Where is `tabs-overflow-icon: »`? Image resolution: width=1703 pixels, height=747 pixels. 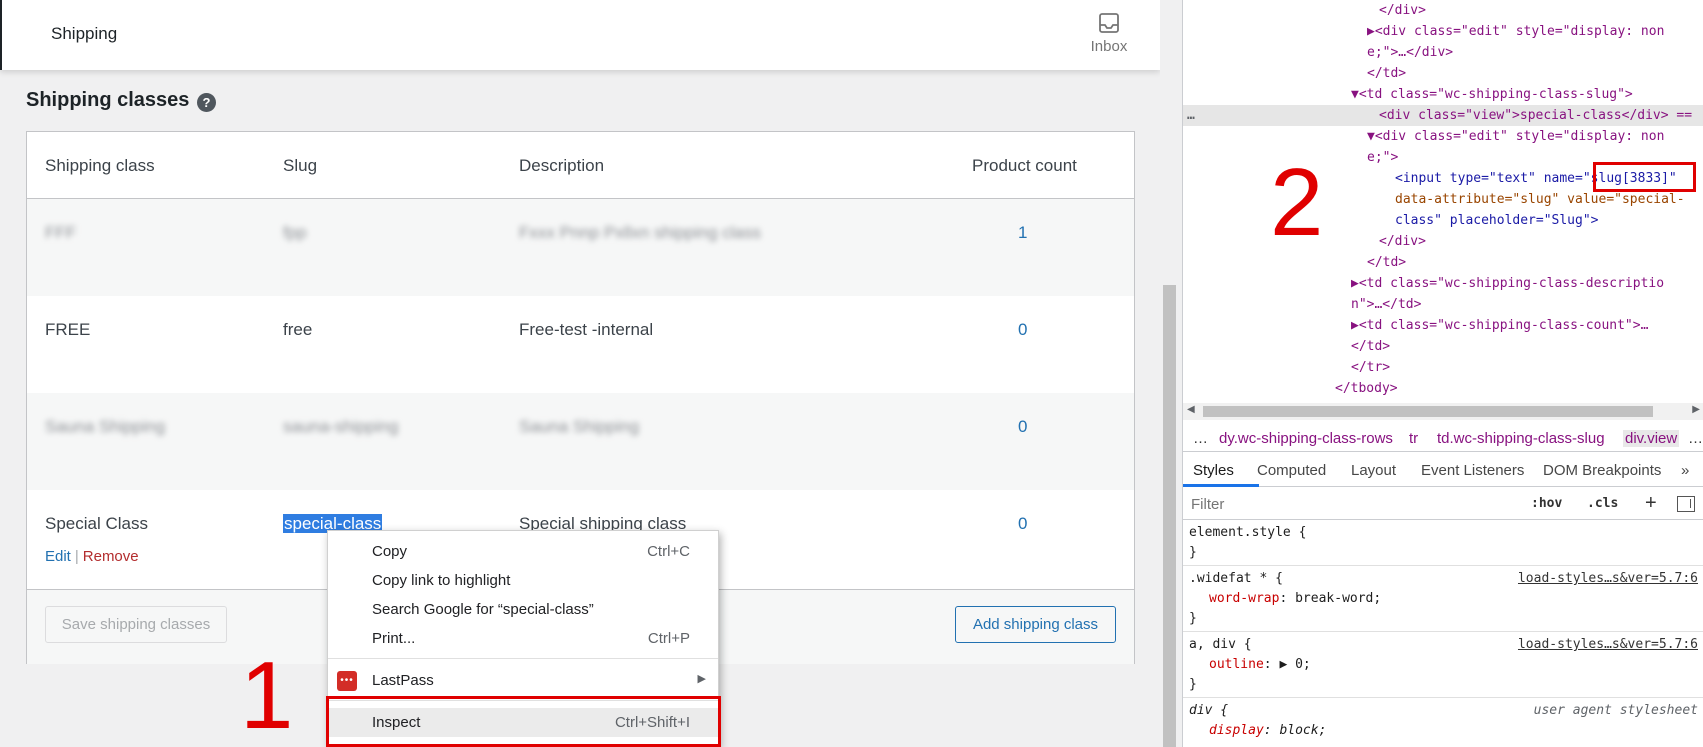 tabs-overflow-icon: » is located at coordinates (1685, 470).